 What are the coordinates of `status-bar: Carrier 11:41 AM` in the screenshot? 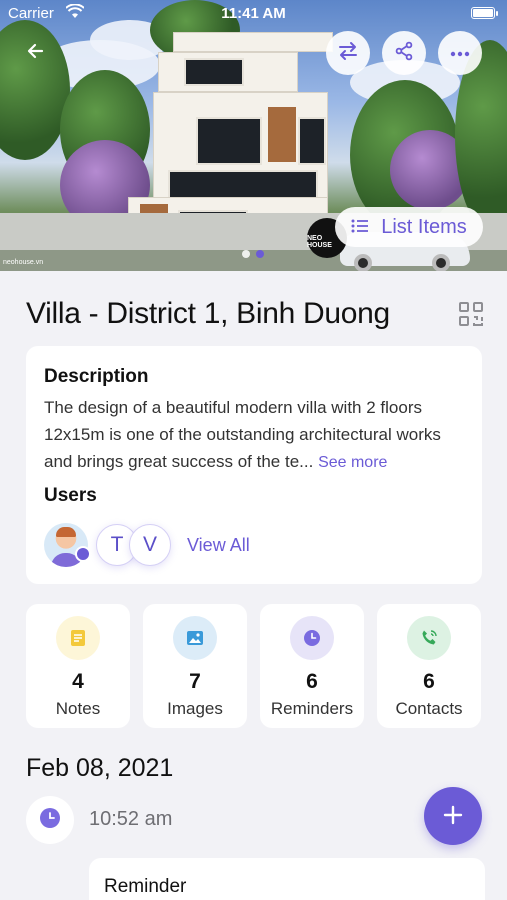 It's located at (253, 14).